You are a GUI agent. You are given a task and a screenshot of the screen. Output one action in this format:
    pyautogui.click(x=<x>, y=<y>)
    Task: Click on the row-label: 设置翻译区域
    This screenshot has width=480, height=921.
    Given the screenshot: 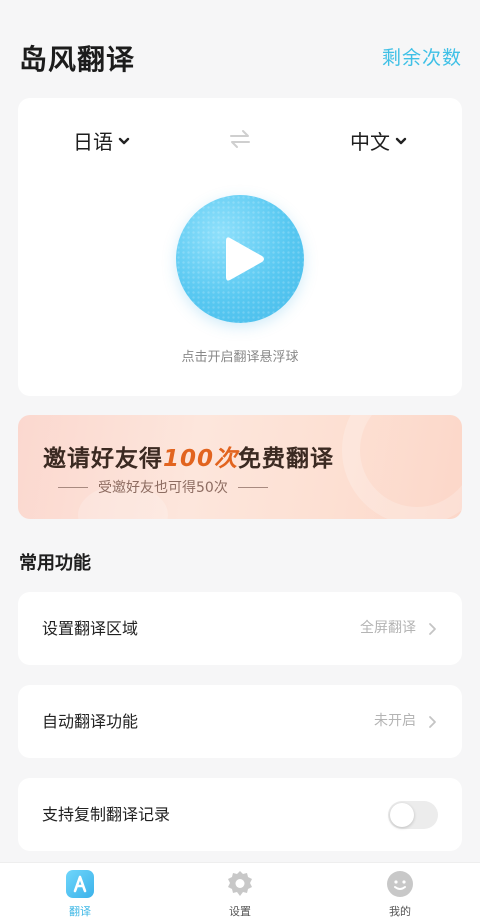 What is the action you would take?
    pyautogui.click(x=90, y=628)
    